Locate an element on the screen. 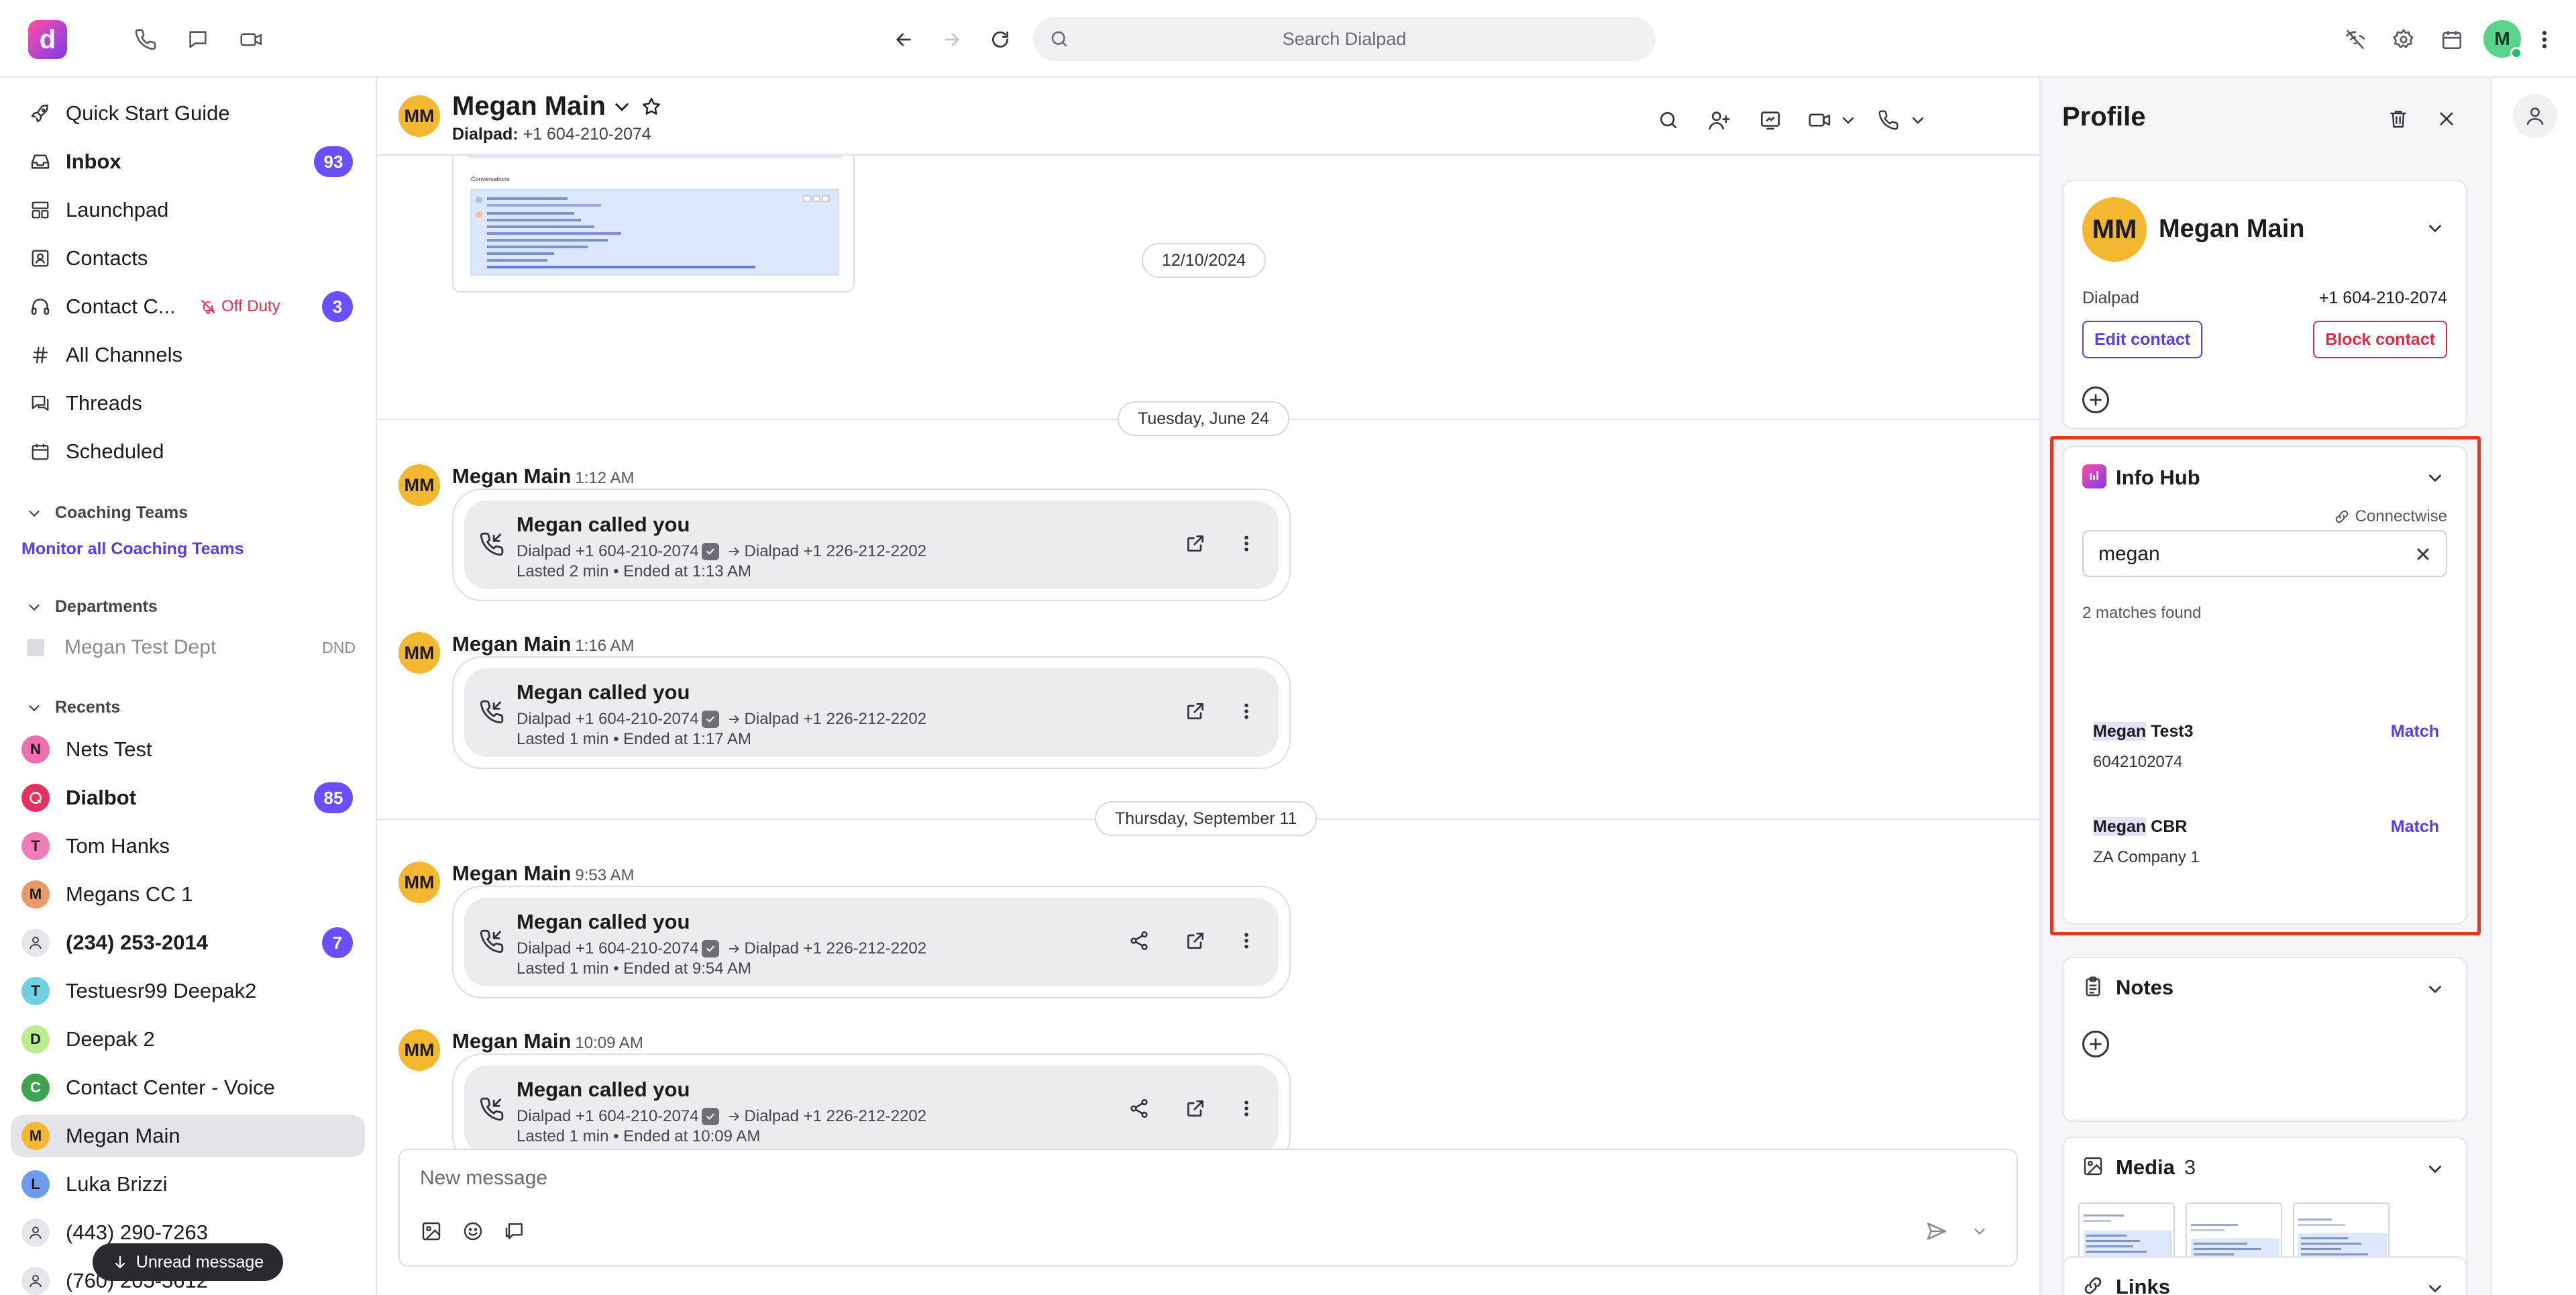 The width and height of the screenshot is (2576, 1295). user-initial: M is located at coordinates (2502, 38).